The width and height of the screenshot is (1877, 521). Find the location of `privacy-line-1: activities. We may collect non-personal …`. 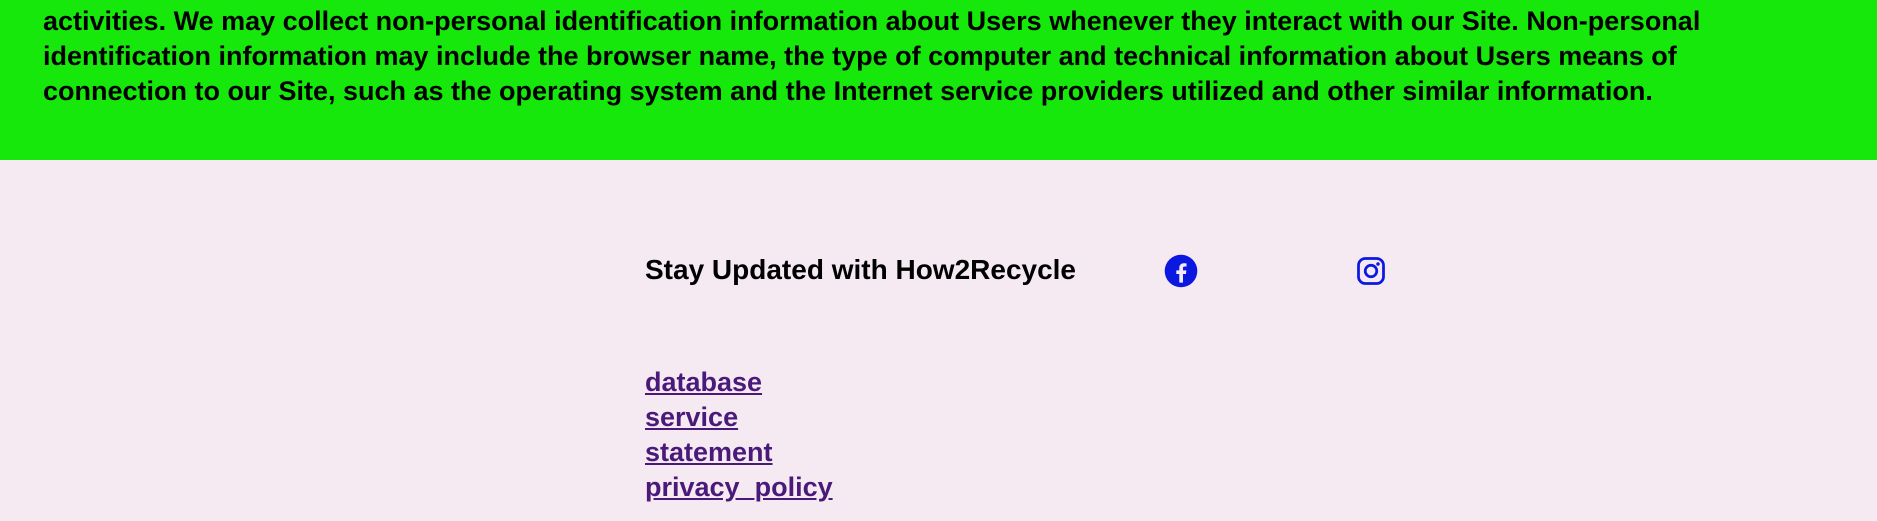

privacy-line-1: activities. We may collect non-personal … is located at coordinates (872, 21).